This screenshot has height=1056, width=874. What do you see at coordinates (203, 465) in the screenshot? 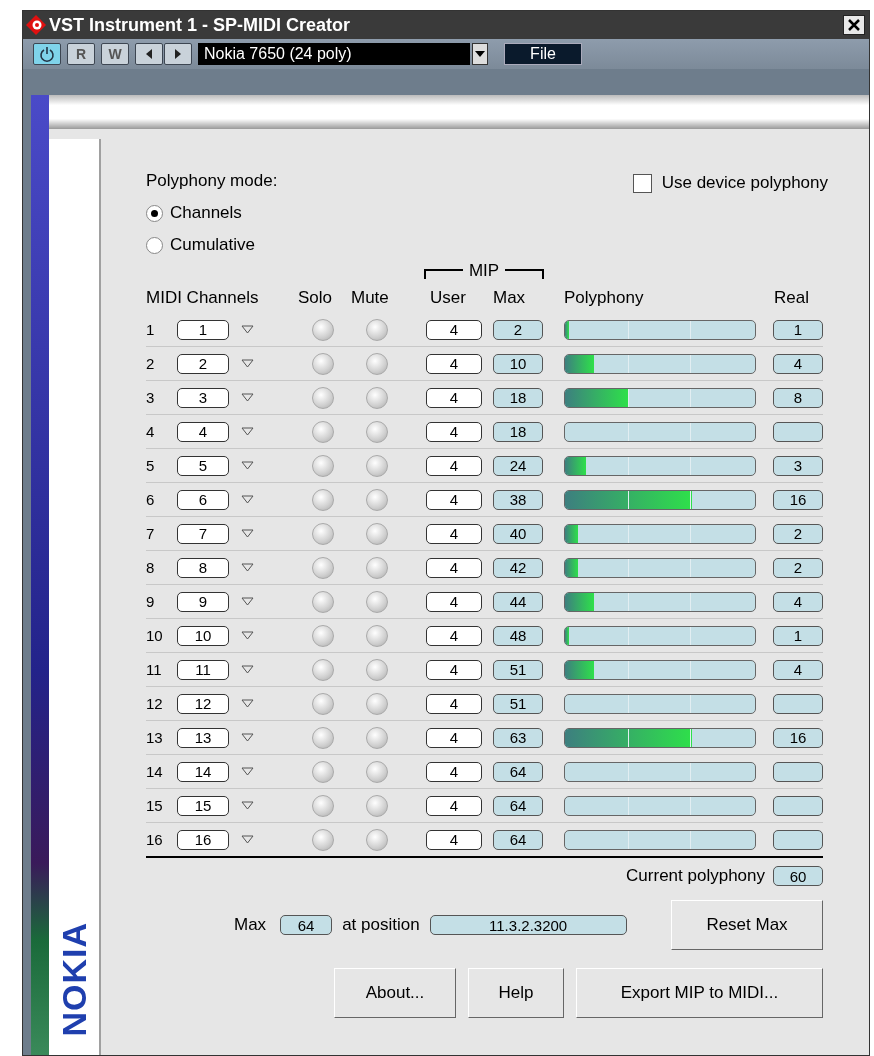
I see `channel-field: 5` at bounding box center [203, 465].